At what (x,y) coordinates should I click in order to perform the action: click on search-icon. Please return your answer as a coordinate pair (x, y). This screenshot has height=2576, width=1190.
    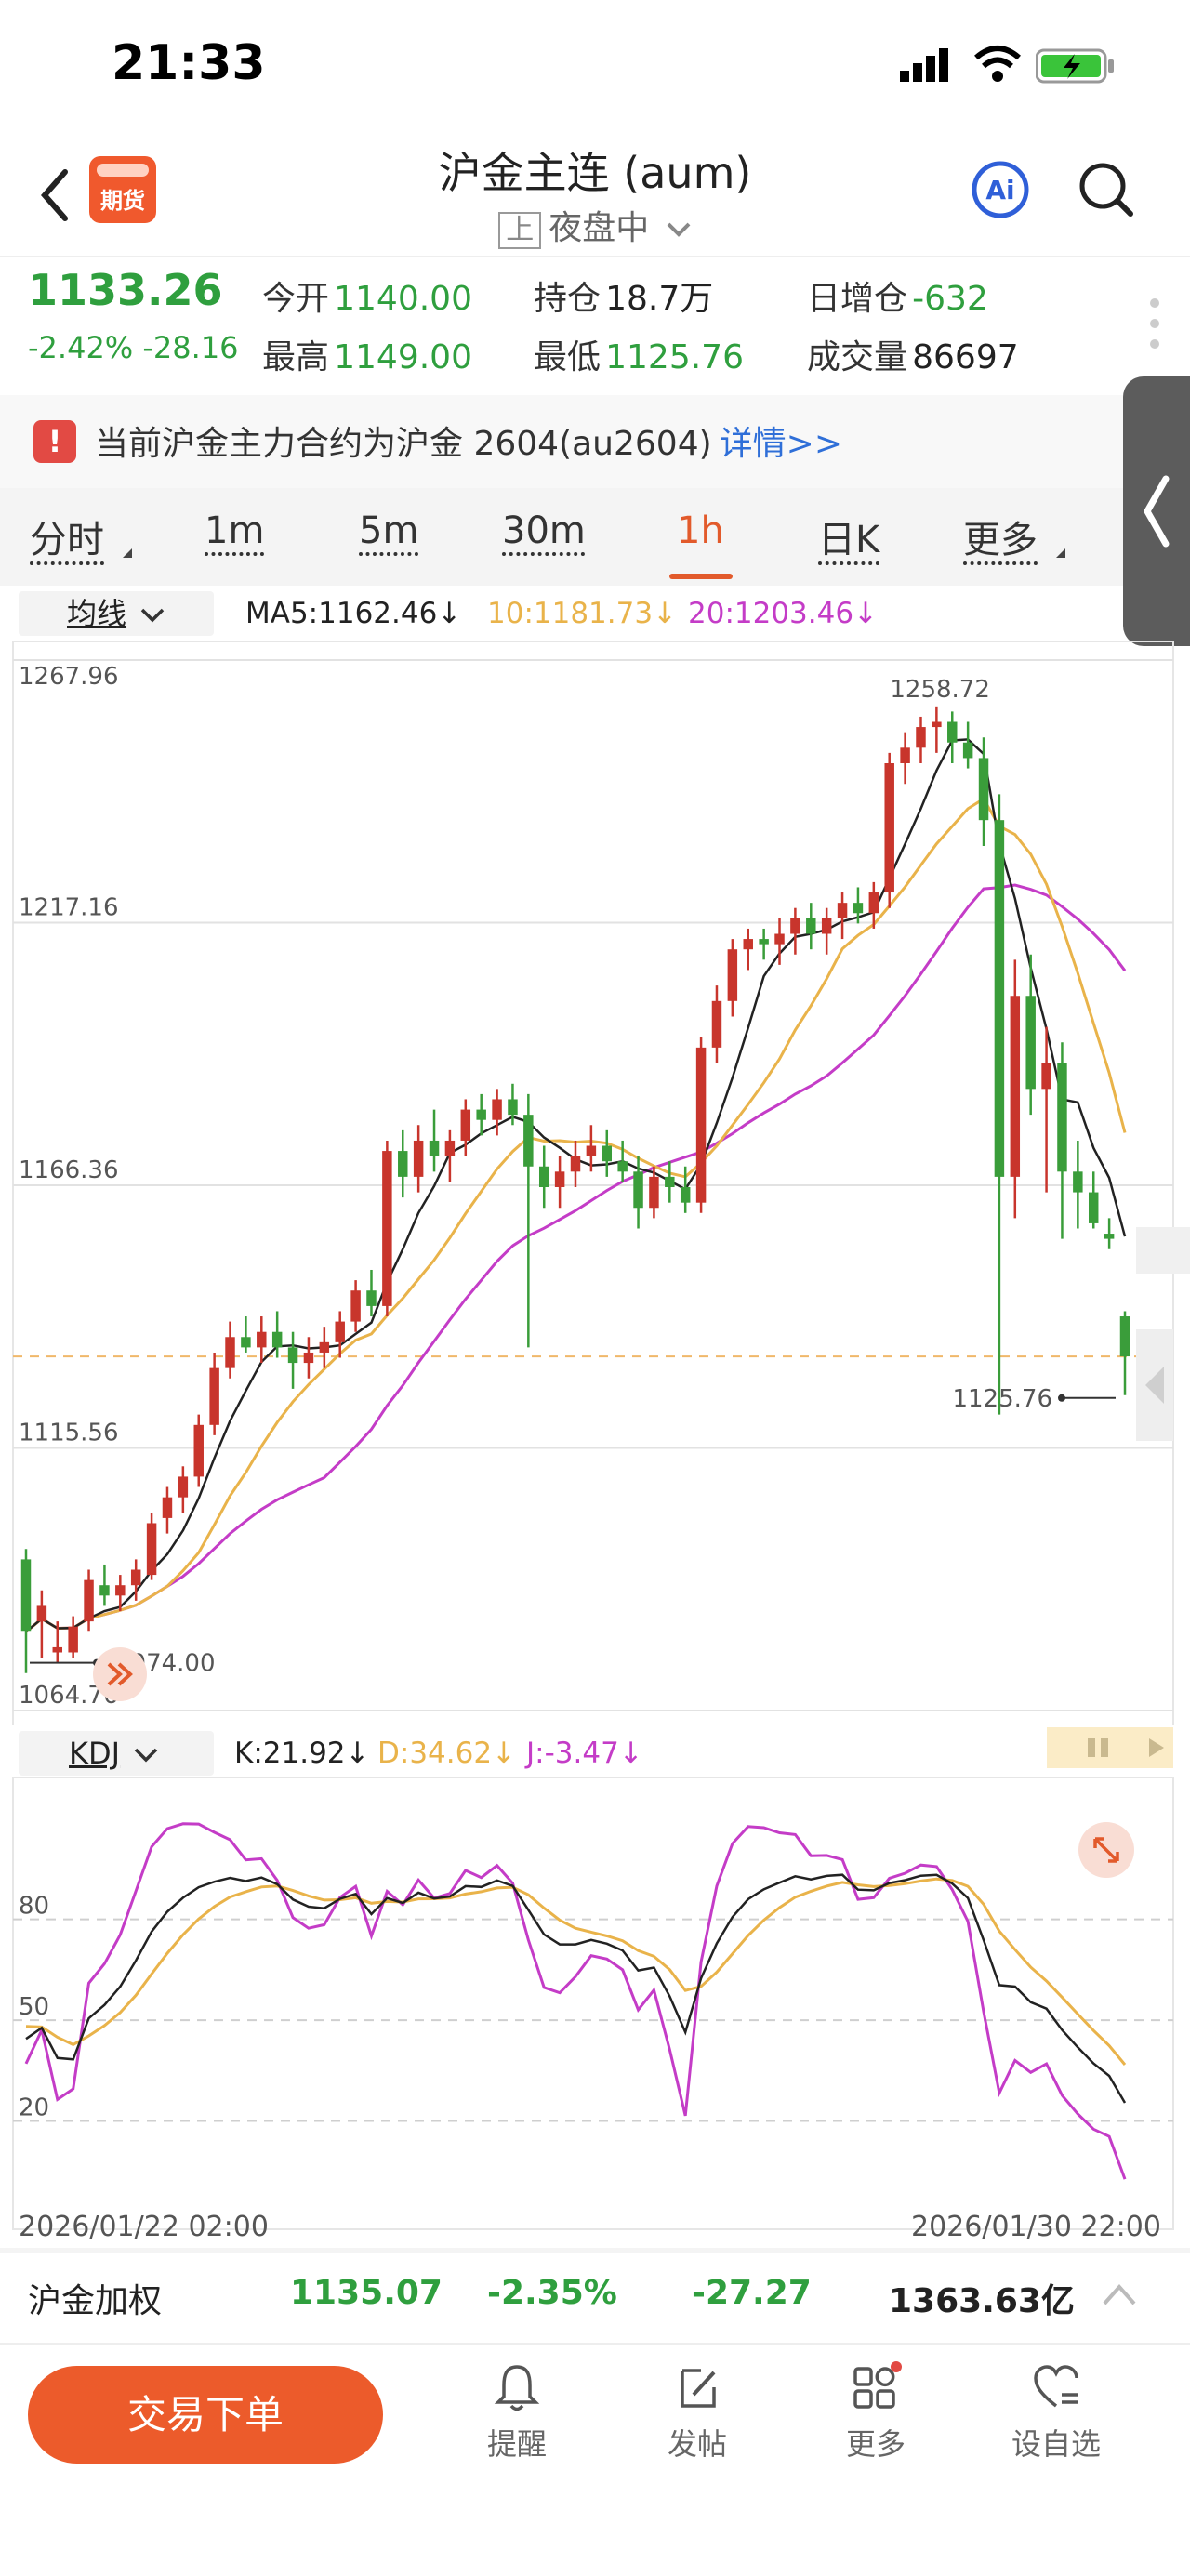
    Looking at the image, I should click on (1106, 189).